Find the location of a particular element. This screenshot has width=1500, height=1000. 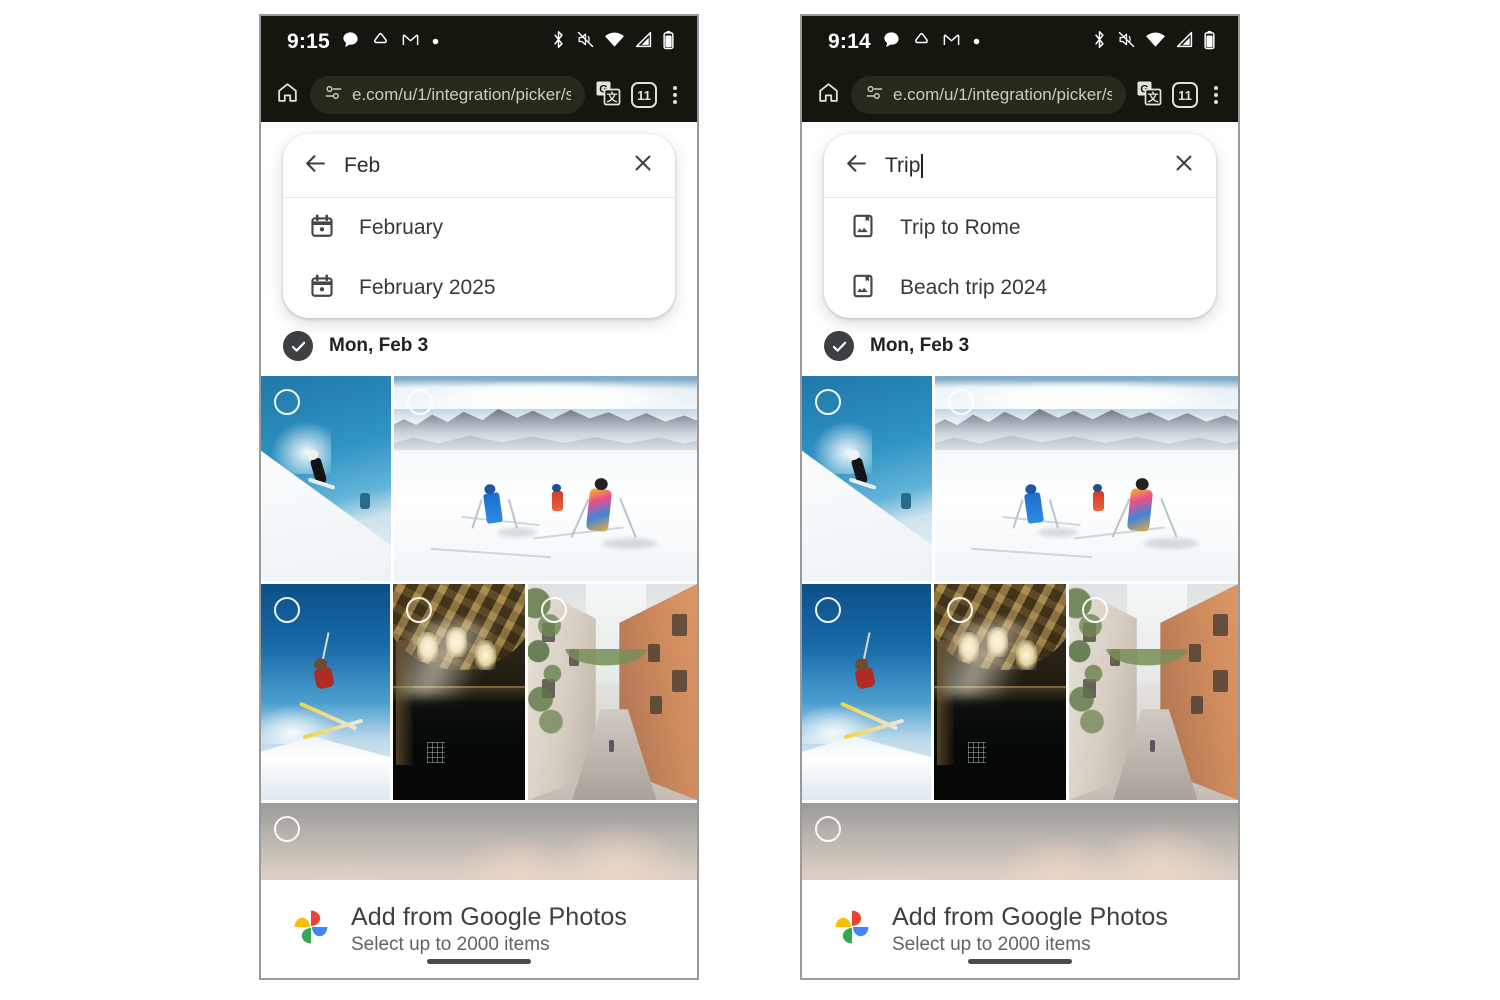

album-icon is located at coordinates (863, 288).